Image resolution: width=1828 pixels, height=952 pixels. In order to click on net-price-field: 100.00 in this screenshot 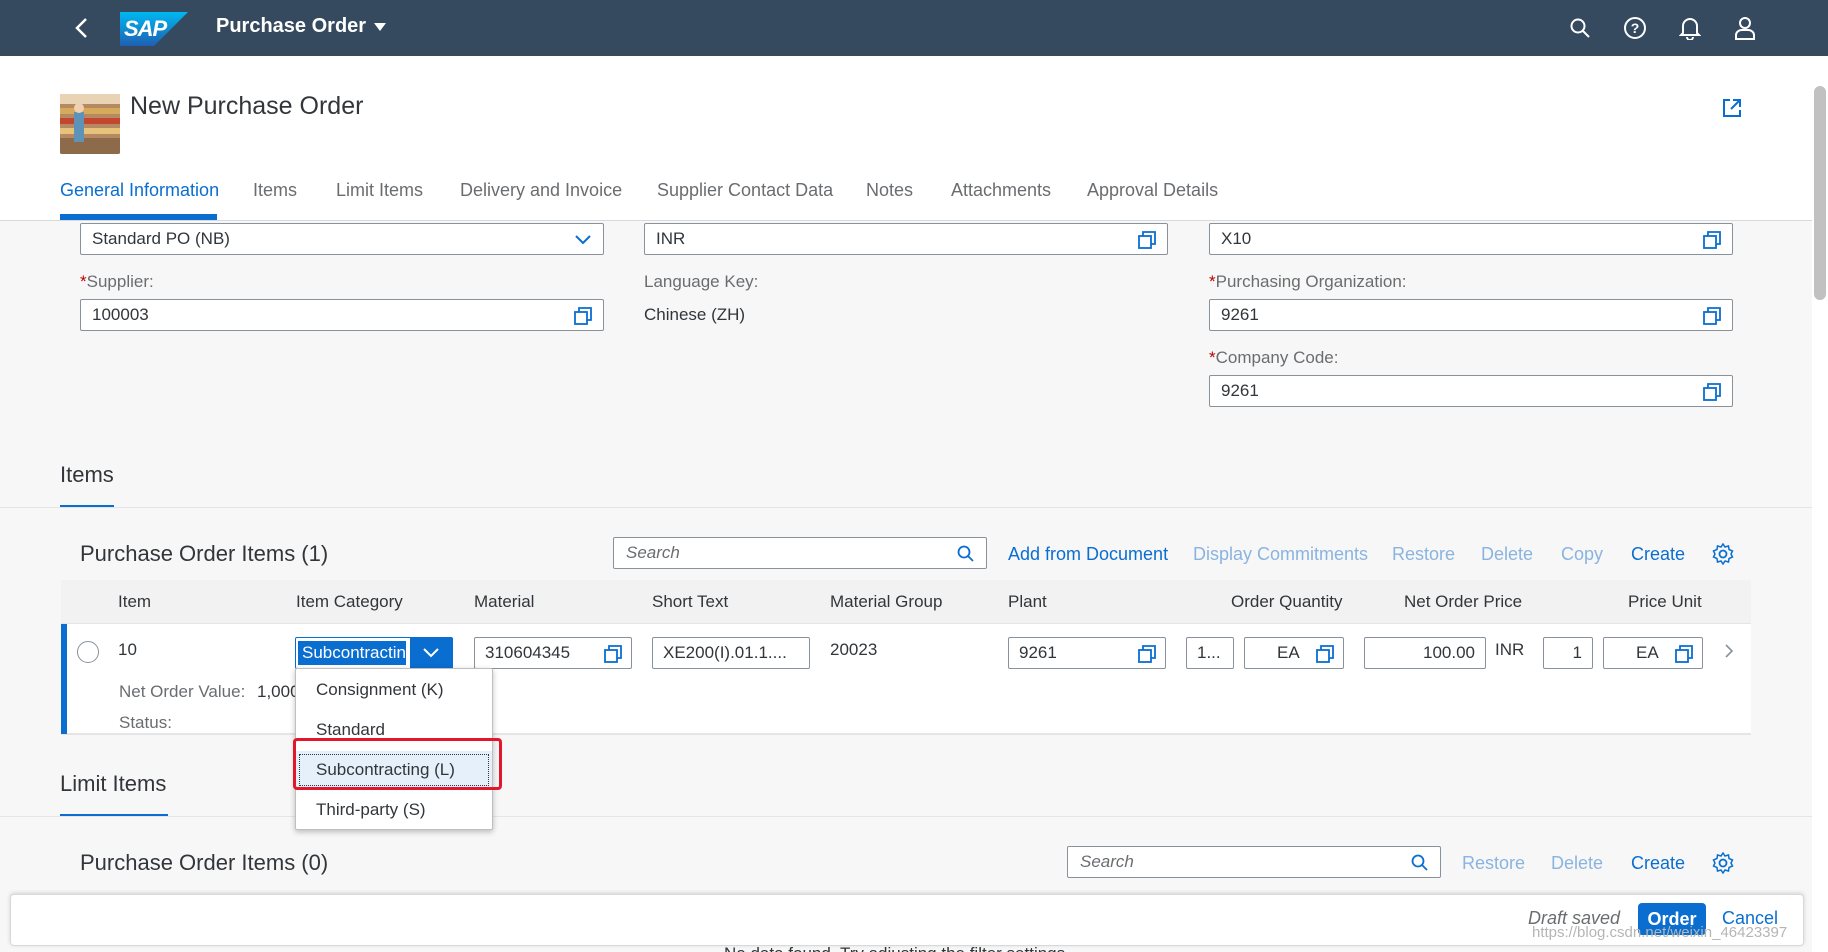, I will do `click(1425, 653)`.